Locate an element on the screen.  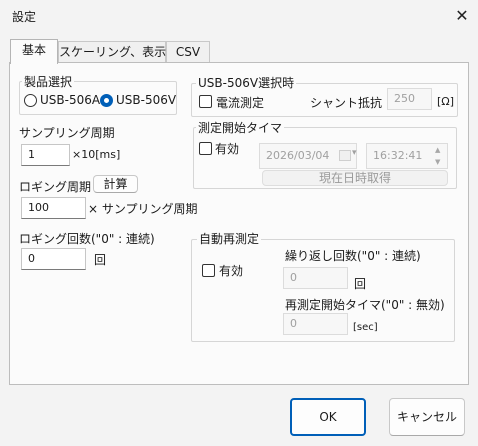
radio-usb506a is located at coordinates (30, 100).